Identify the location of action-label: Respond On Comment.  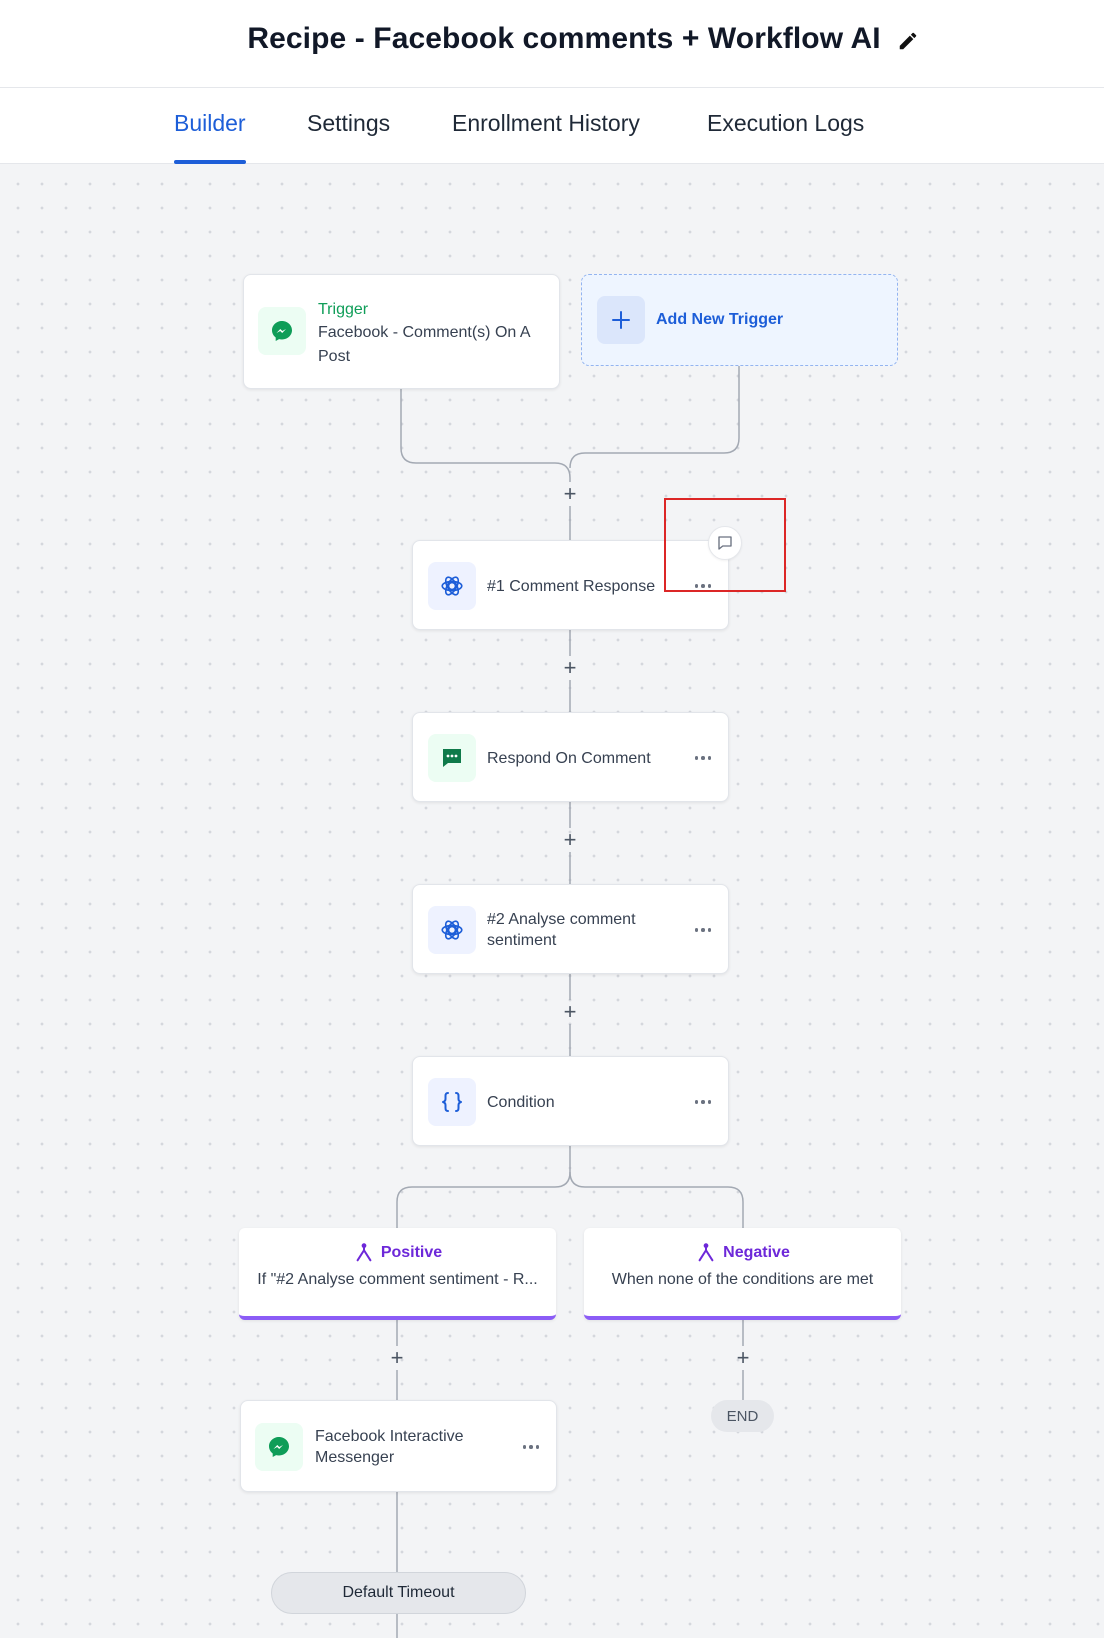
(569, 758).